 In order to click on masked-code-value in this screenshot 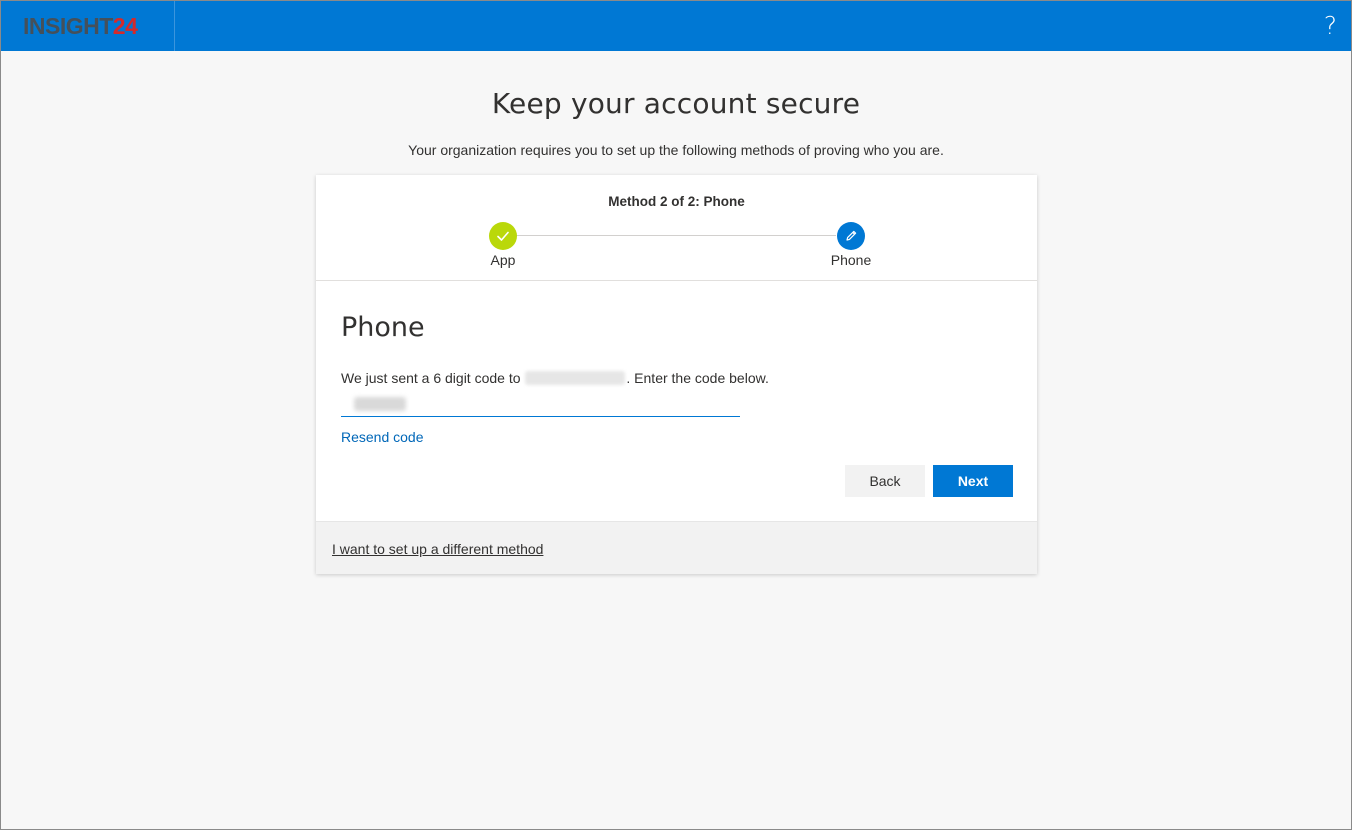, I will do `click(380, 403)`.